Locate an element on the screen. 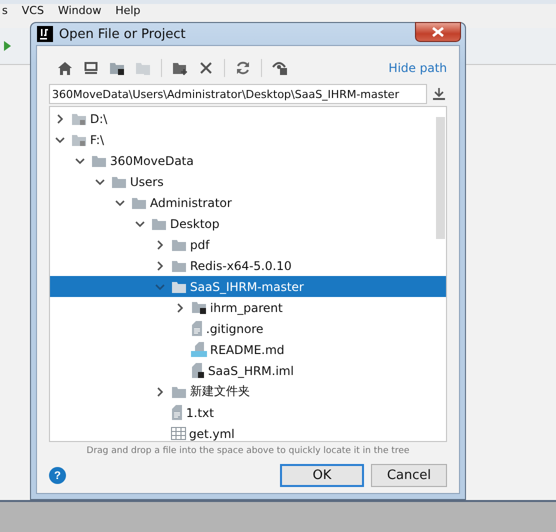 Image resolution: width=556 pixels, height=532 pixels. tree-row: 新建文件夹 is located at coordinates (248, 391).